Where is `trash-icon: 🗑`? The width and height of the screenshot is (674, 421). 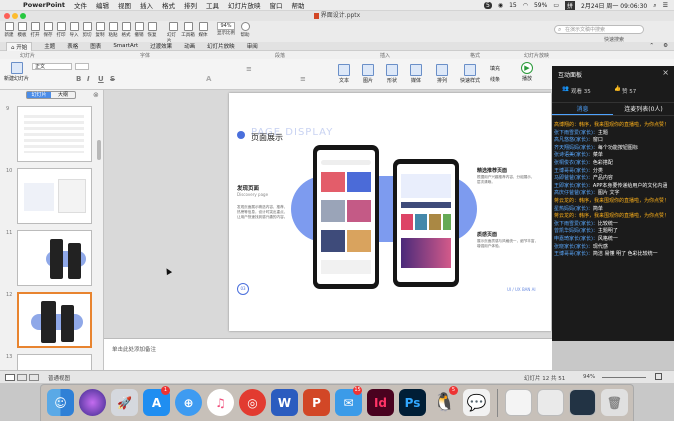 trash-icon: 🗑 is located at coordinates (614, 402).